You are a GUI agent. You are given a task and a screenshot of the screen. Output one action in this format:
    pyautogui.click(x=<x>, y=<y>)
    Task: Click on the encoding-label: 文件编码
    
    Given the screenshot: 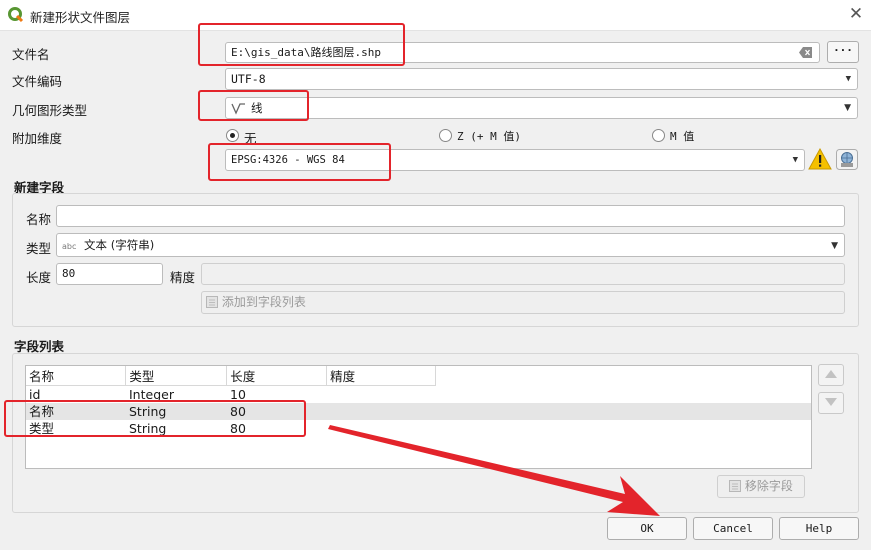 What is the action you would take?
    pyautogui.click(x=37, y=81)
    